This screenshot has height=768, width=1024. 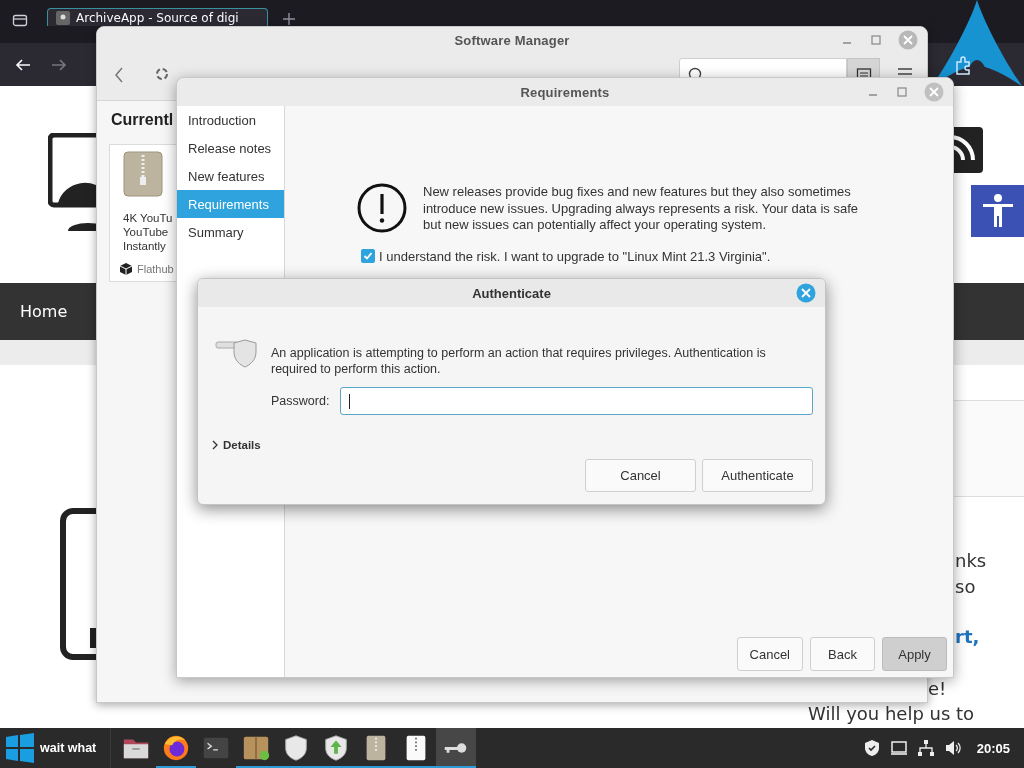 I want to click on browser-tab: ArchiveApp - Source of digi, so click(x=157, y=17).